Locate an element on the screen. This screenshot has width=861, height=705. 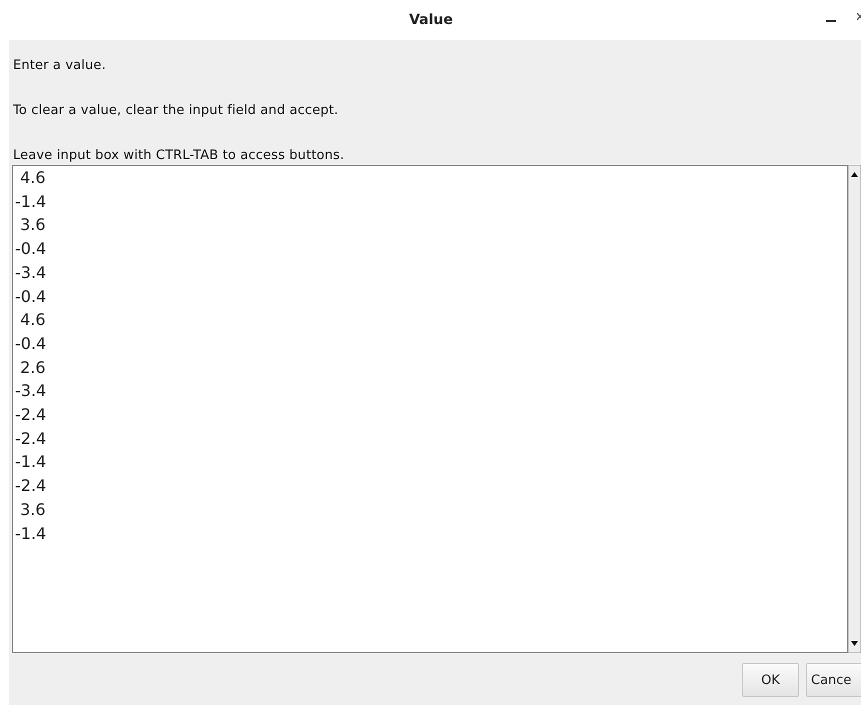
scrollbar is located at coordinates (854, 409).